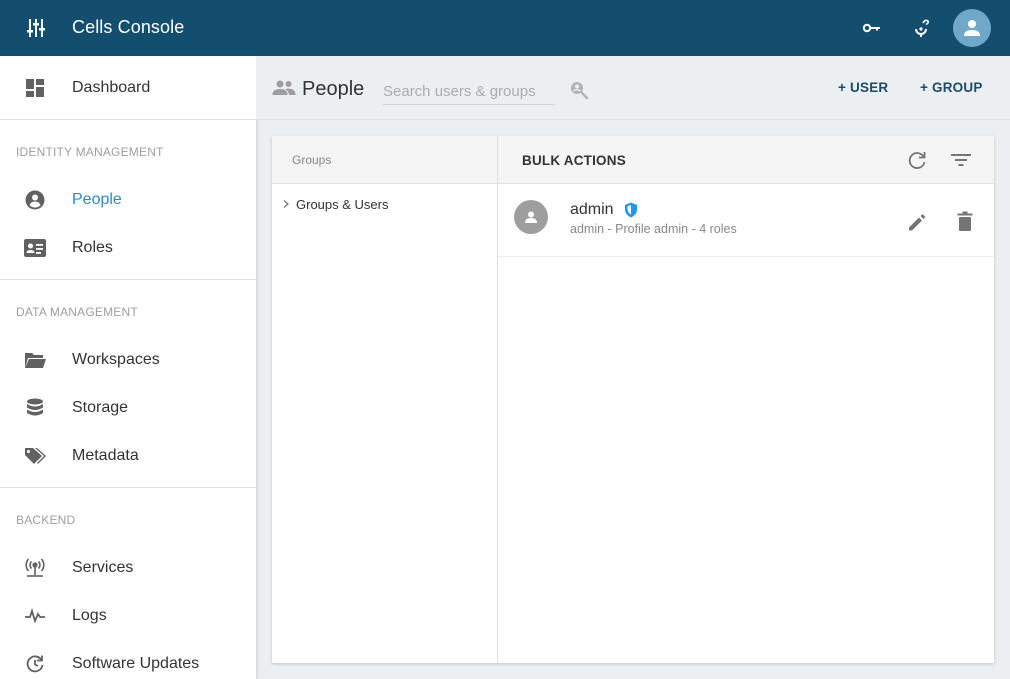  I want to click on tags-icon, so click(35, 456).